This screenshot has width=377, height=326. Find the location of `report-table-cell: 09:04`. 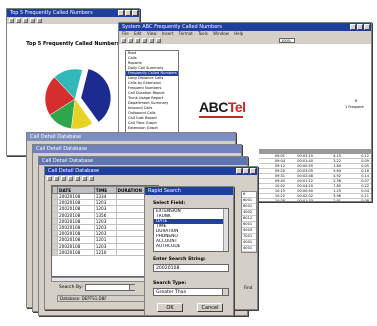

report-table-cell: 09:04 is located at coordinates (279, 161).